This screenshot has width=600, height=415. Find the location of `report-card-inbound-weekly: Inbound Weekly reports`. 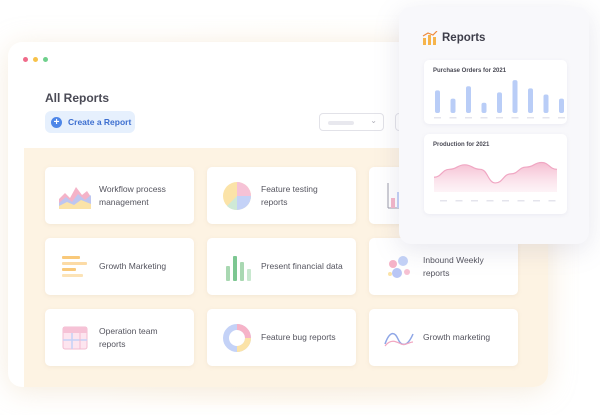

report-card-inbound-weekly: Inbound Weekly reports is located at coordinates (443, 266).